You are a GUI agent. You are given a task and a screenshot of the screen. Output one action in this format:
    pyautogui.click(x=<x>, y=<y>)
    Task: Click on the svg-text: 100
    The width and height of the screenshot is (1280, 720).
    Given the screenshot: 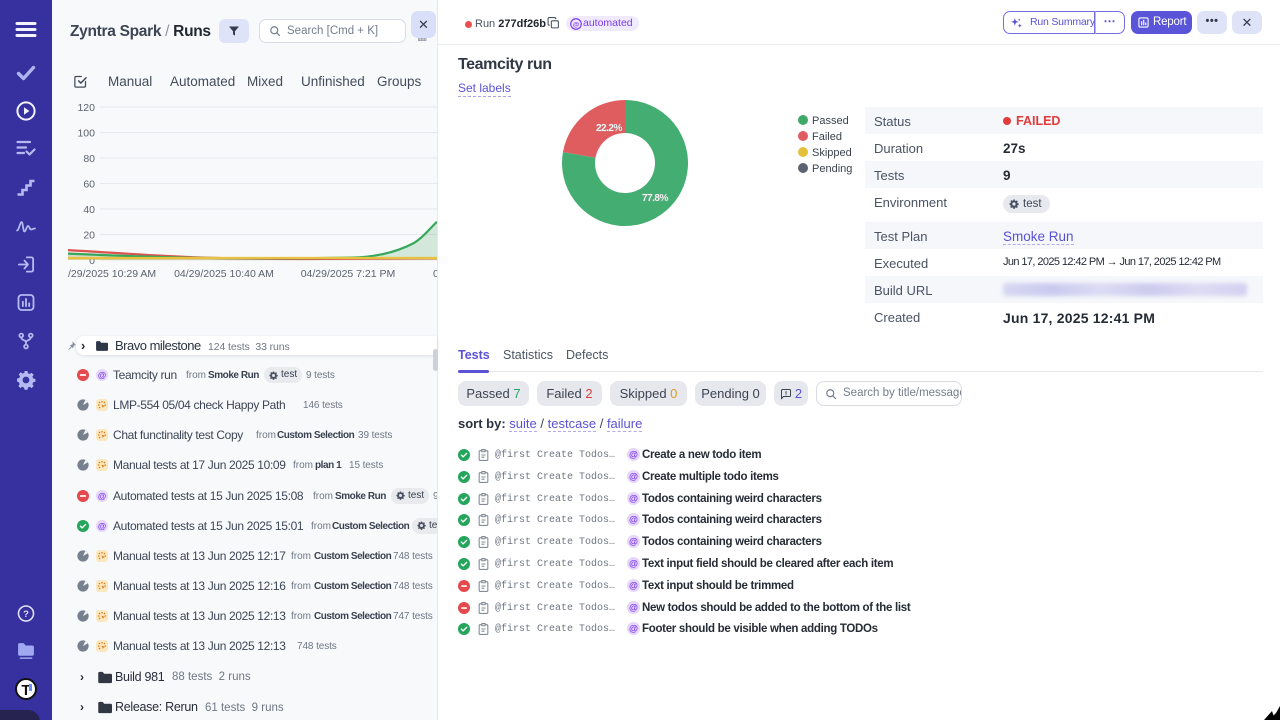 What is the action you would take?
    pyautogui.click(x=86, y=134)
    